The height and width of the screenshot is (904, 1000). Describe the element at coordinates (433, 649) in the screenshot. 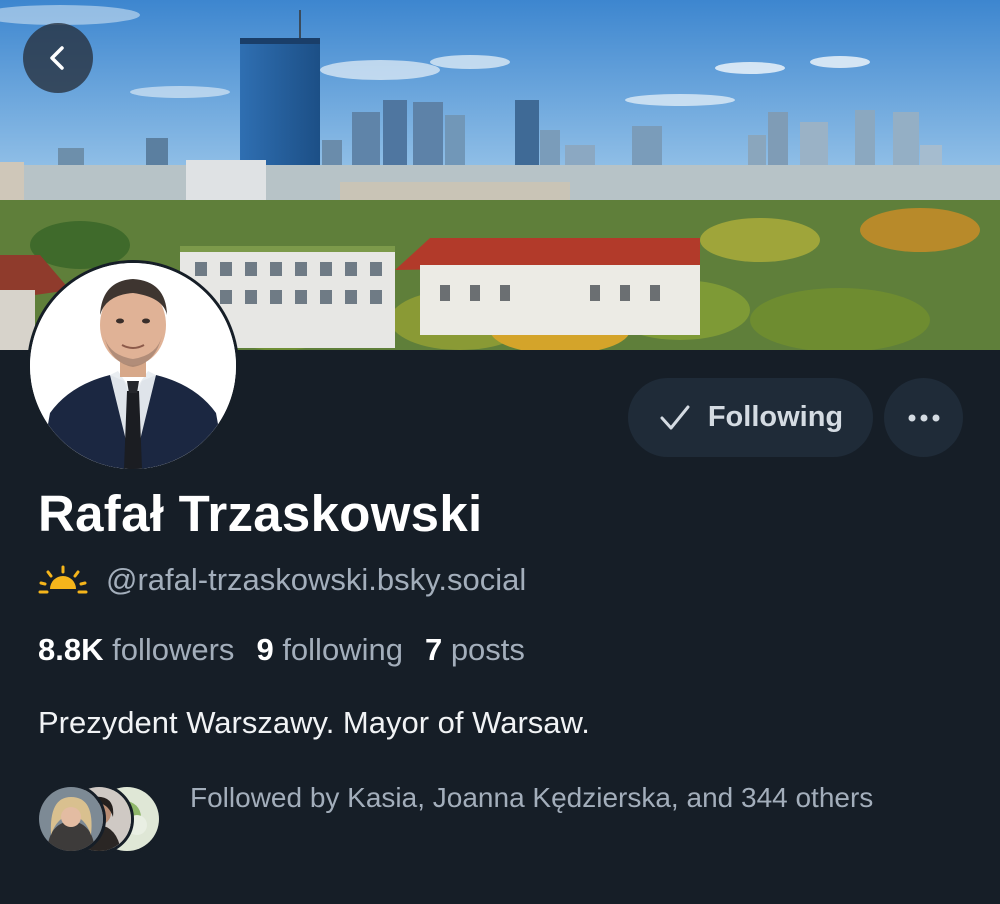

I see `posts-count: 7` at that location.